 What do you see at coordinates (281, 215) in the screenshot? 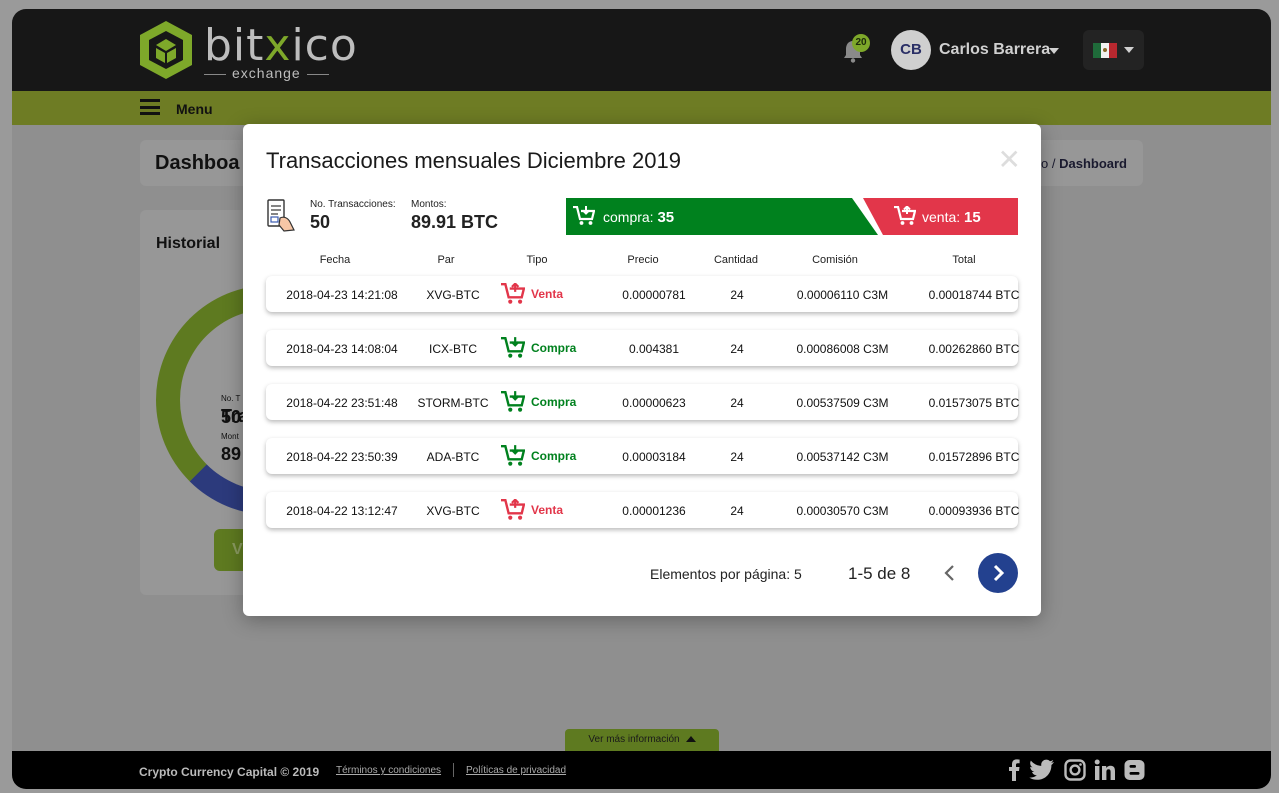
I see `receipt-hand-icon` at bounding box center [281, 215].